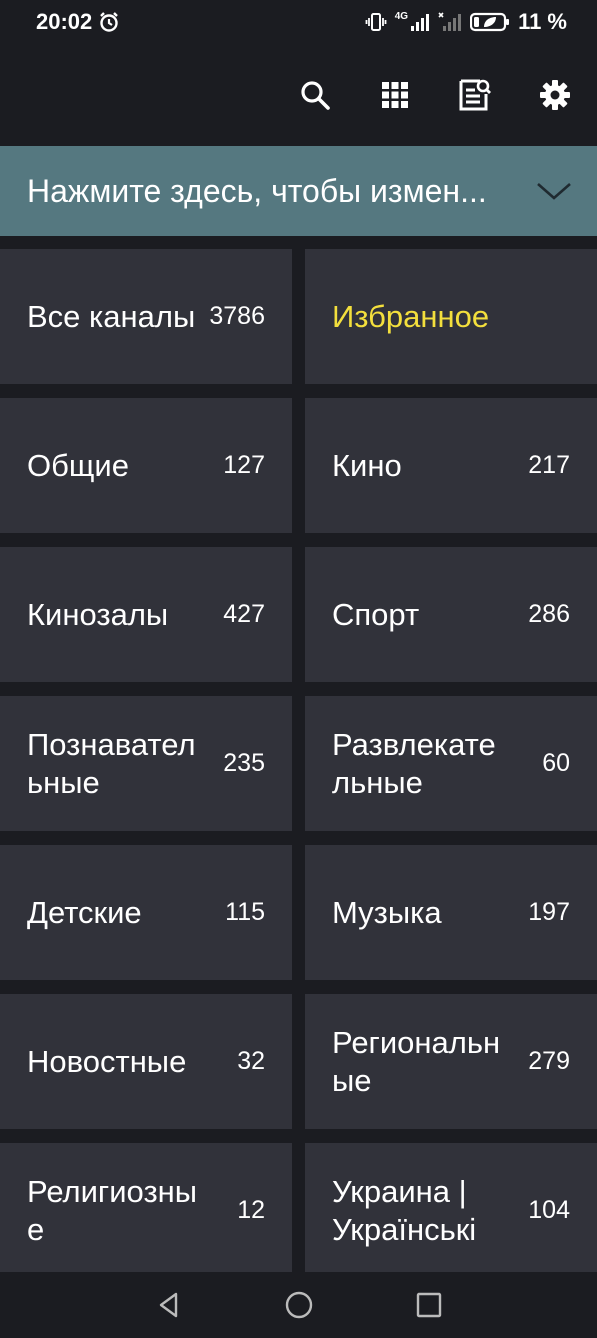  I want to click on tv-guide-icon, so click(475, 95).